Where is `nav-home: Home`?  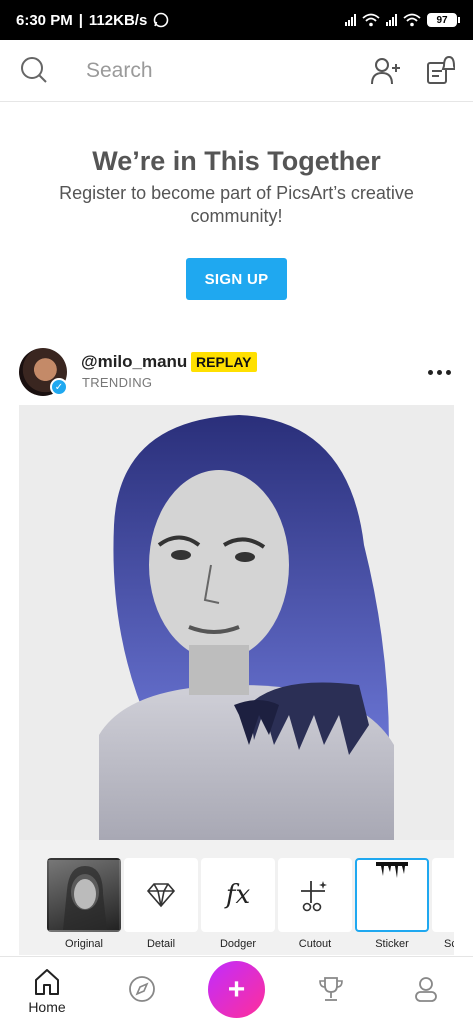 nav-home: Home is located at coordinates (47, 990).